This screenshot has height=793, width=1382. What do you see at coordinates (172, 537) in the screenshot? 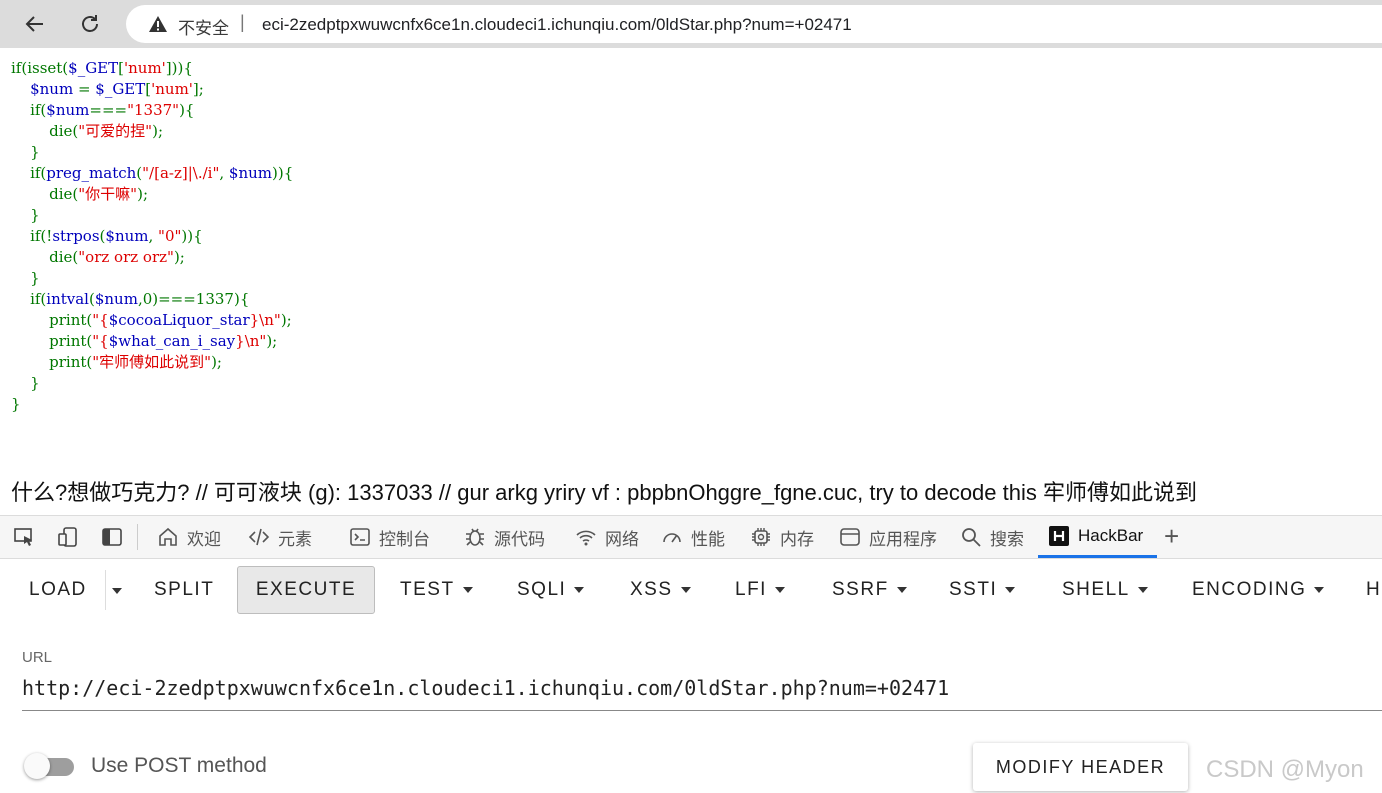
I see `home-icon` at bounding box center [172, 537].